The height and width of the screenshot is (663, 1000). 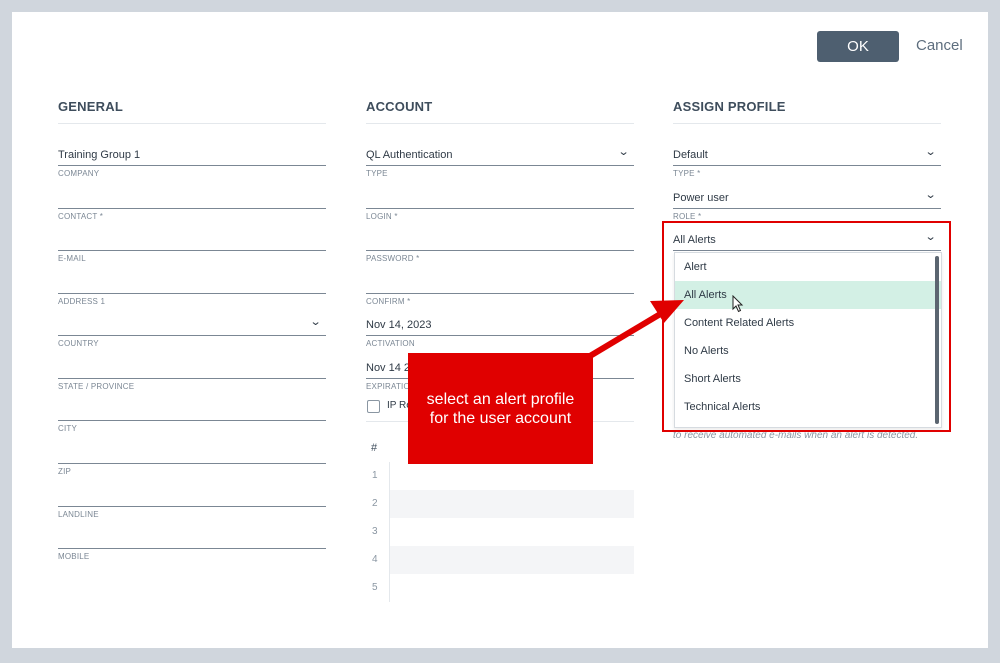 I want to click on table-row: 3, so click(x=375, y=531).